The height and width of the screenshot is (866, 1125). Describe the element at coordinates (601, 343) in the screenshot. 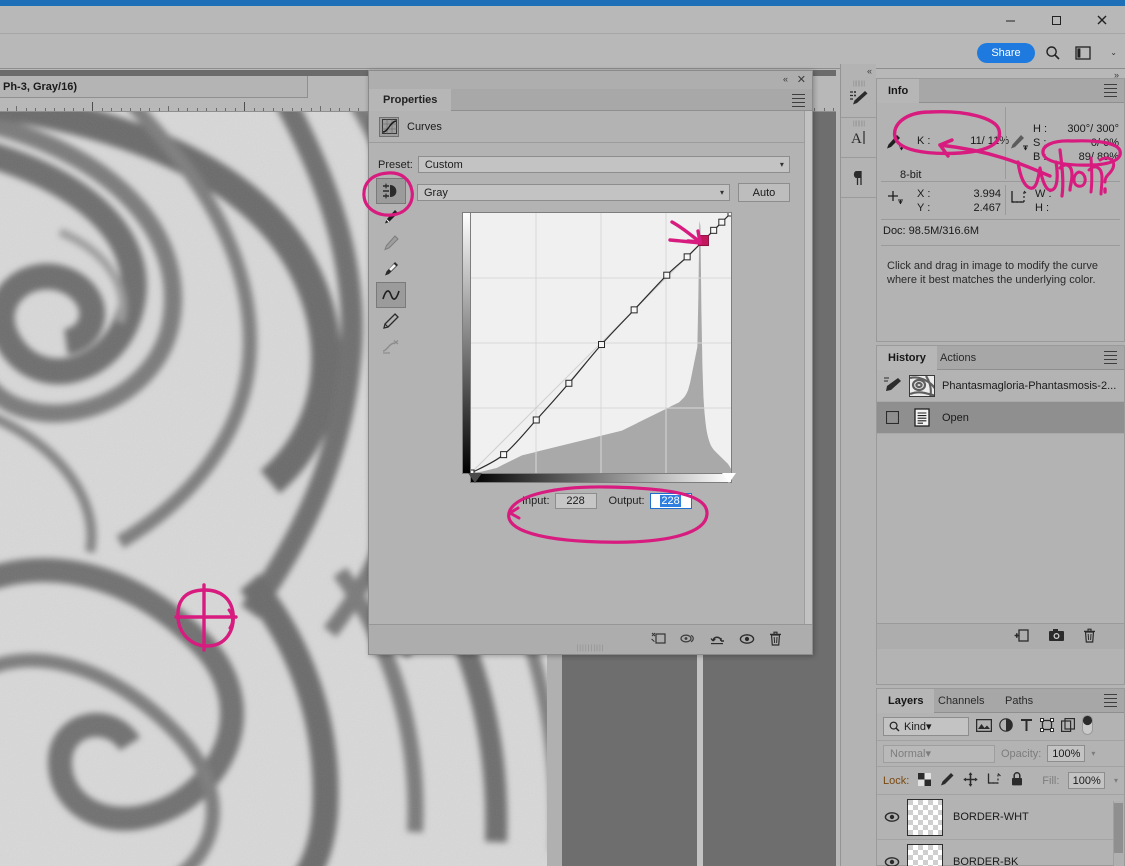

I see `curves-graph` at that location.